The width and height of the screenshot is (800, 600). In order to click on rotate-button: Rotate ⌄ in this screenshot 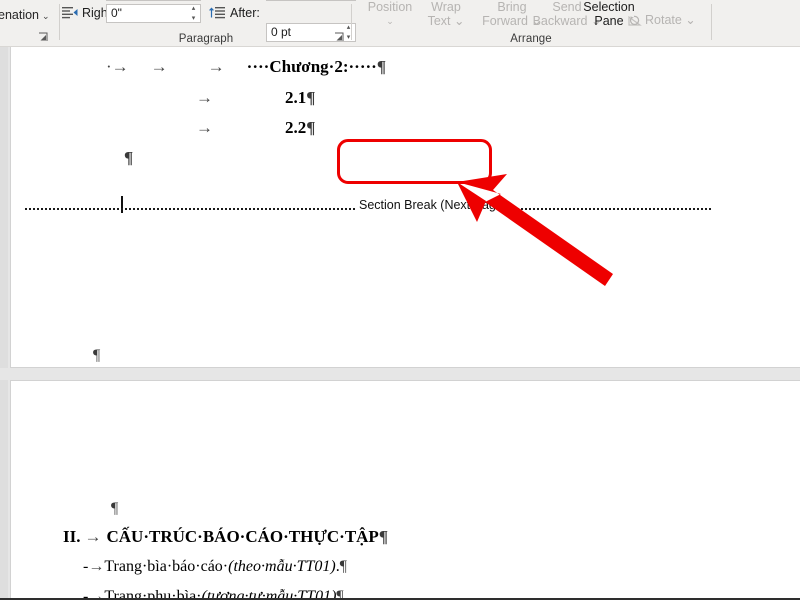, I will do `click(683, 21)`.